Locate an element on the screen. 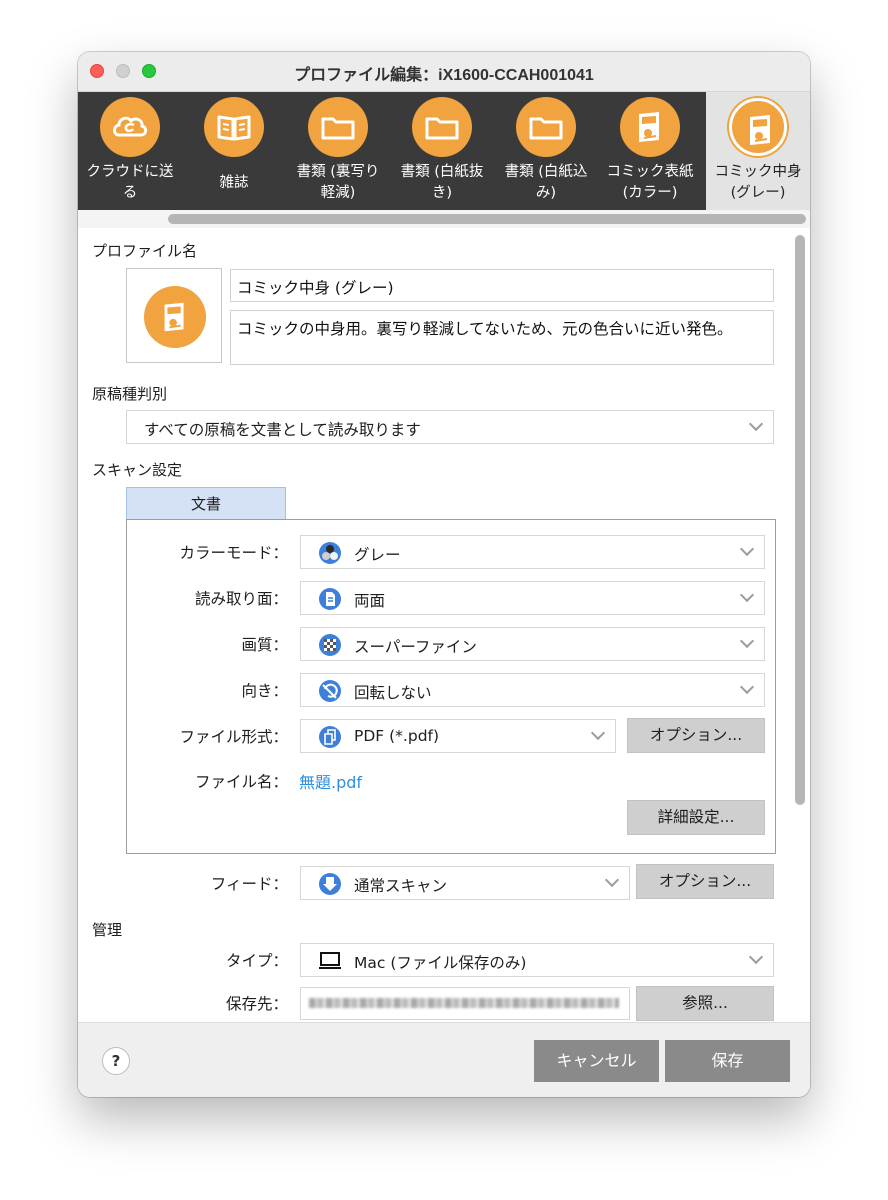 This screenshot has height=1200, width=888. profile-description-field: コミックの中身用。裏写り軽減してないため、元の色合いに近い発色。 is located at coordinates (502, 337).